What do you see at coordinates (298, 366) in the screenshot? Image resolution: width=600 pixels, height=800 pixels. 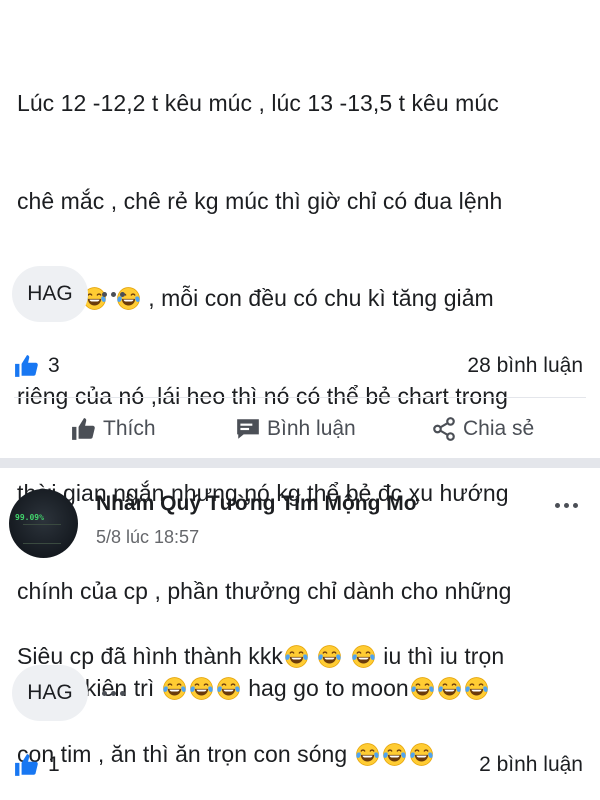 I see `post-1-stats: 3 28 bình luận` at bounding box center [298, 366].